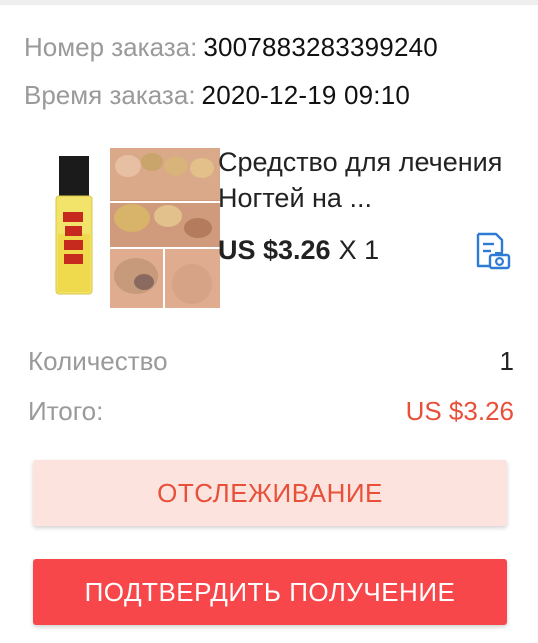  I want to click on product-photo, so click(136, 223).